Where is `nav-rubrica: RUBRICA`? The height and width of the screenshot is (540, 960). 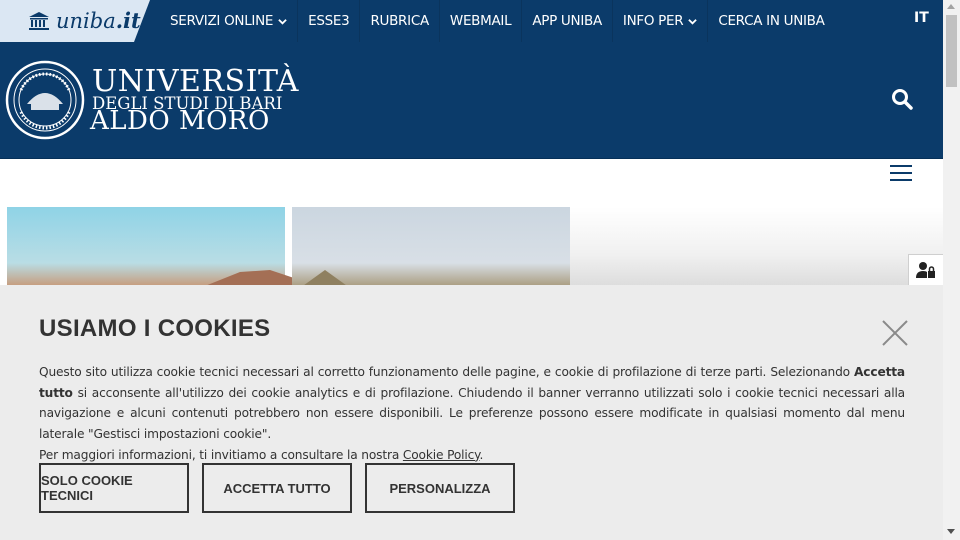 nav-rubrica: RUBRICA is located at coordinates (400, 21).